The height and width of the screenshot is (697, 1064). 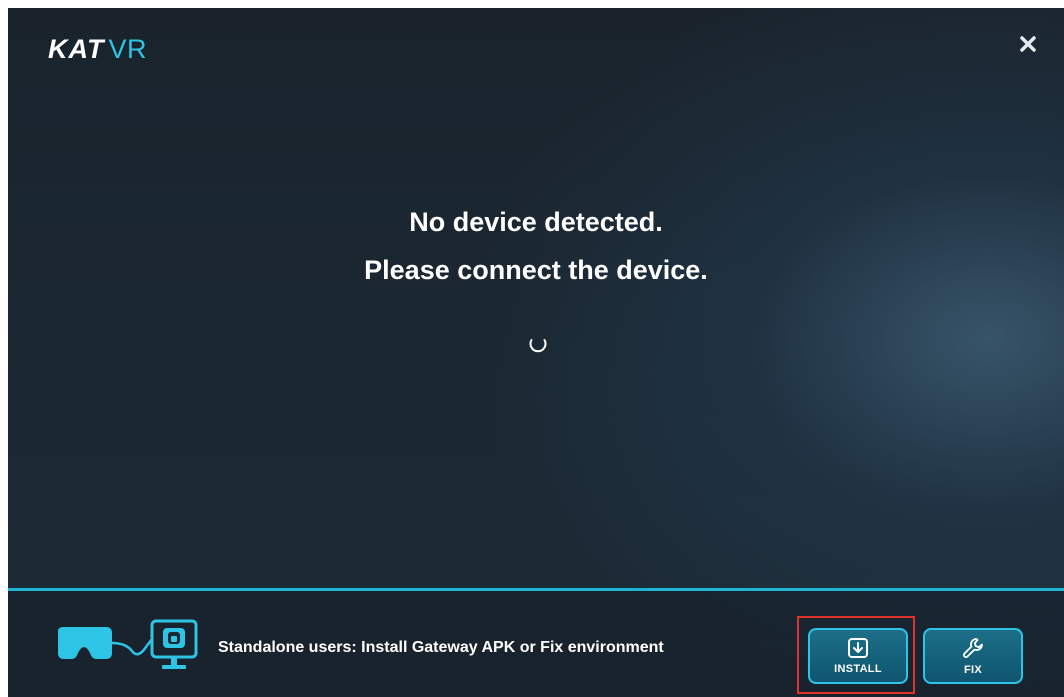 What do you see at coordinates (536, 270) in the screenshot?
I see `status-line-2: Please connect the device.` at bounding box center [536, 270].